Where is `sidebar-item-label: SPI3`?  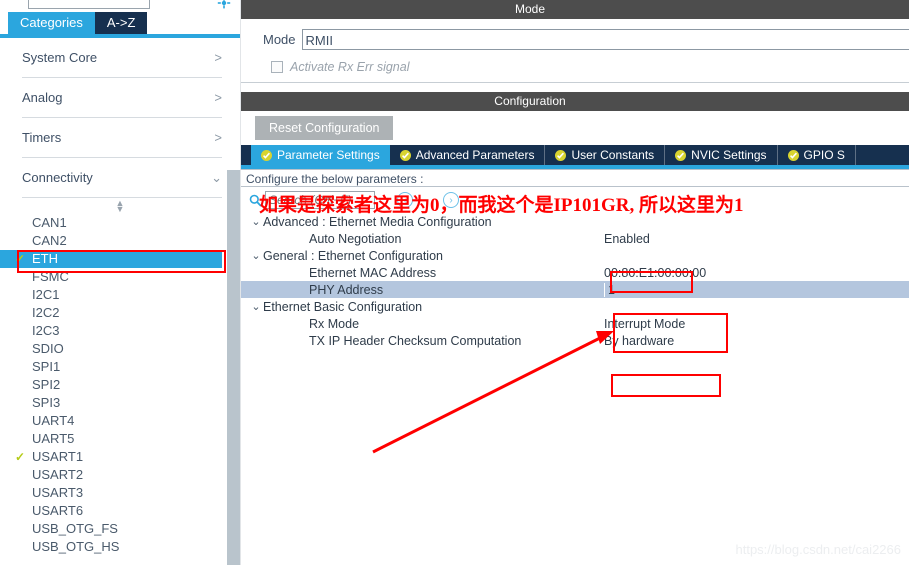 sidebar-item-label: SPI3 is located at coordinates (46, 402).